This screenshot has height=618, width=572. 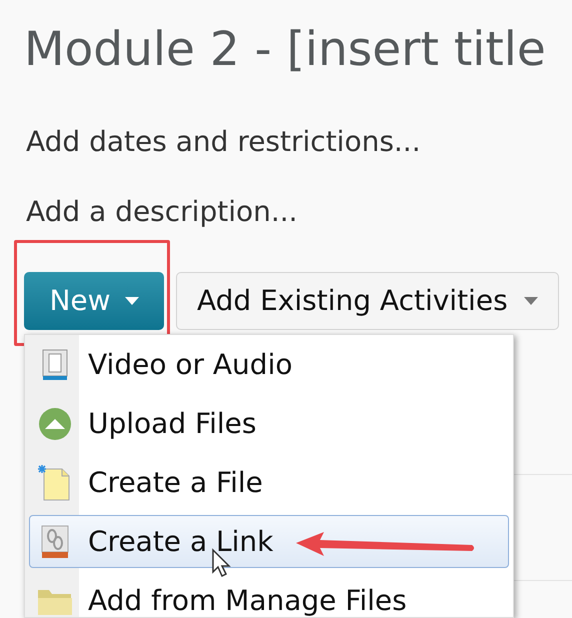 I want to click on link-icon, so click(x=55, y=541).